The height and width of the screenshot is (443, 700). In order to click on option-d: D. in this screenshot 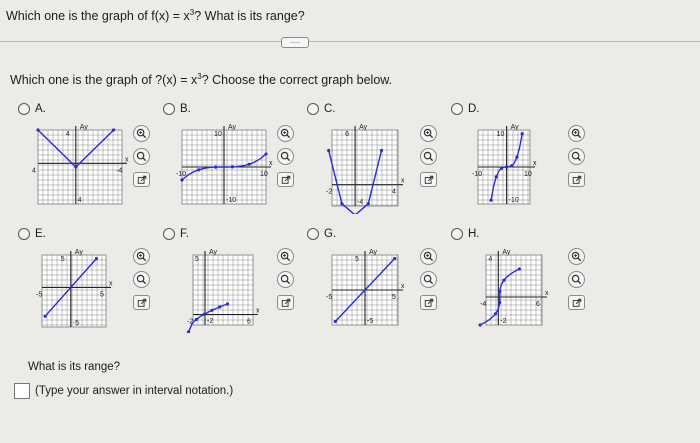, I will do `click(465, 109)`.